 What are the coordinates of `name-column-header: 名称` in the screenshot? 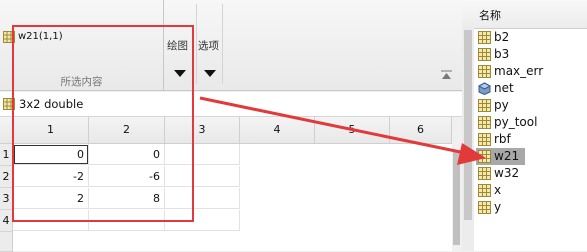 It's located at (490, 15).